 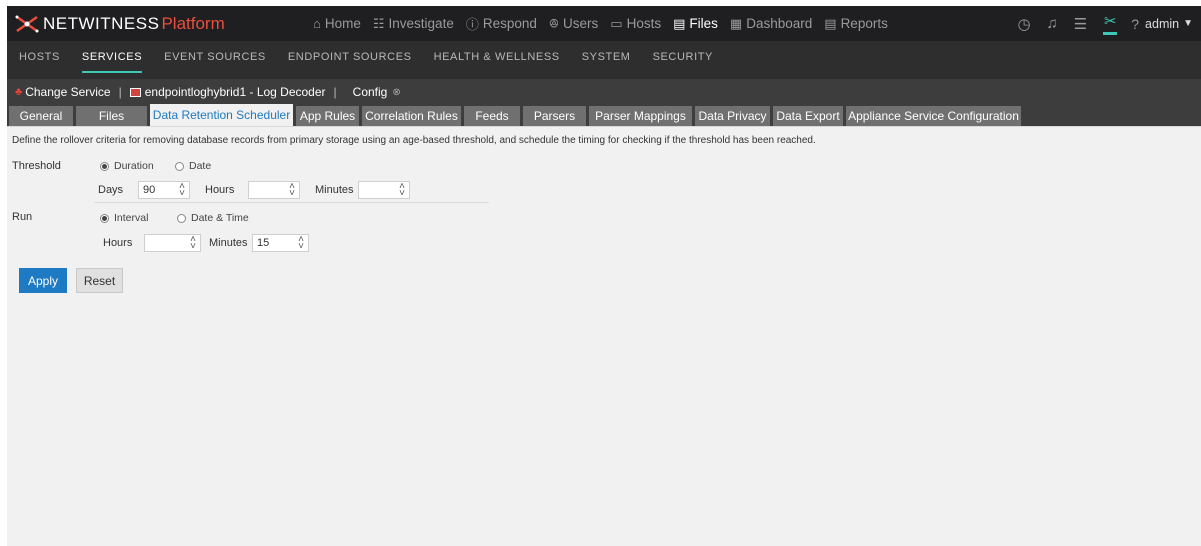 What do you see at coordinates (149, 190) in the screenshot?
I see `days-value: 90` at bounding box center [149, 190].